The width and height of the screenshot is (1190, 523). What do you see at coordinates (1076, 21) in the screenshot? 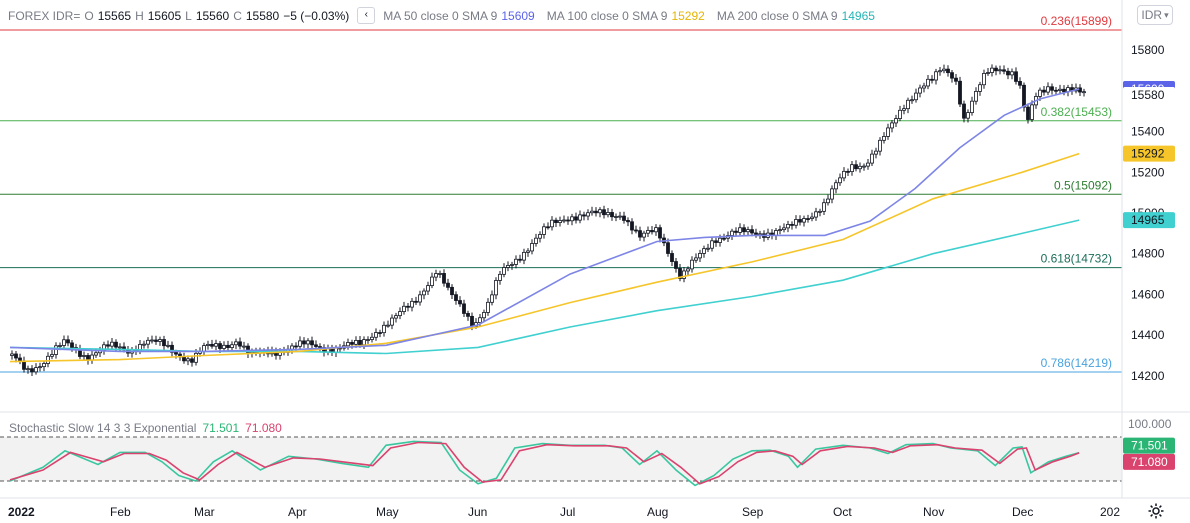
I see `fib-label: 0.236(15899)` at bounding box center [1076, 21].